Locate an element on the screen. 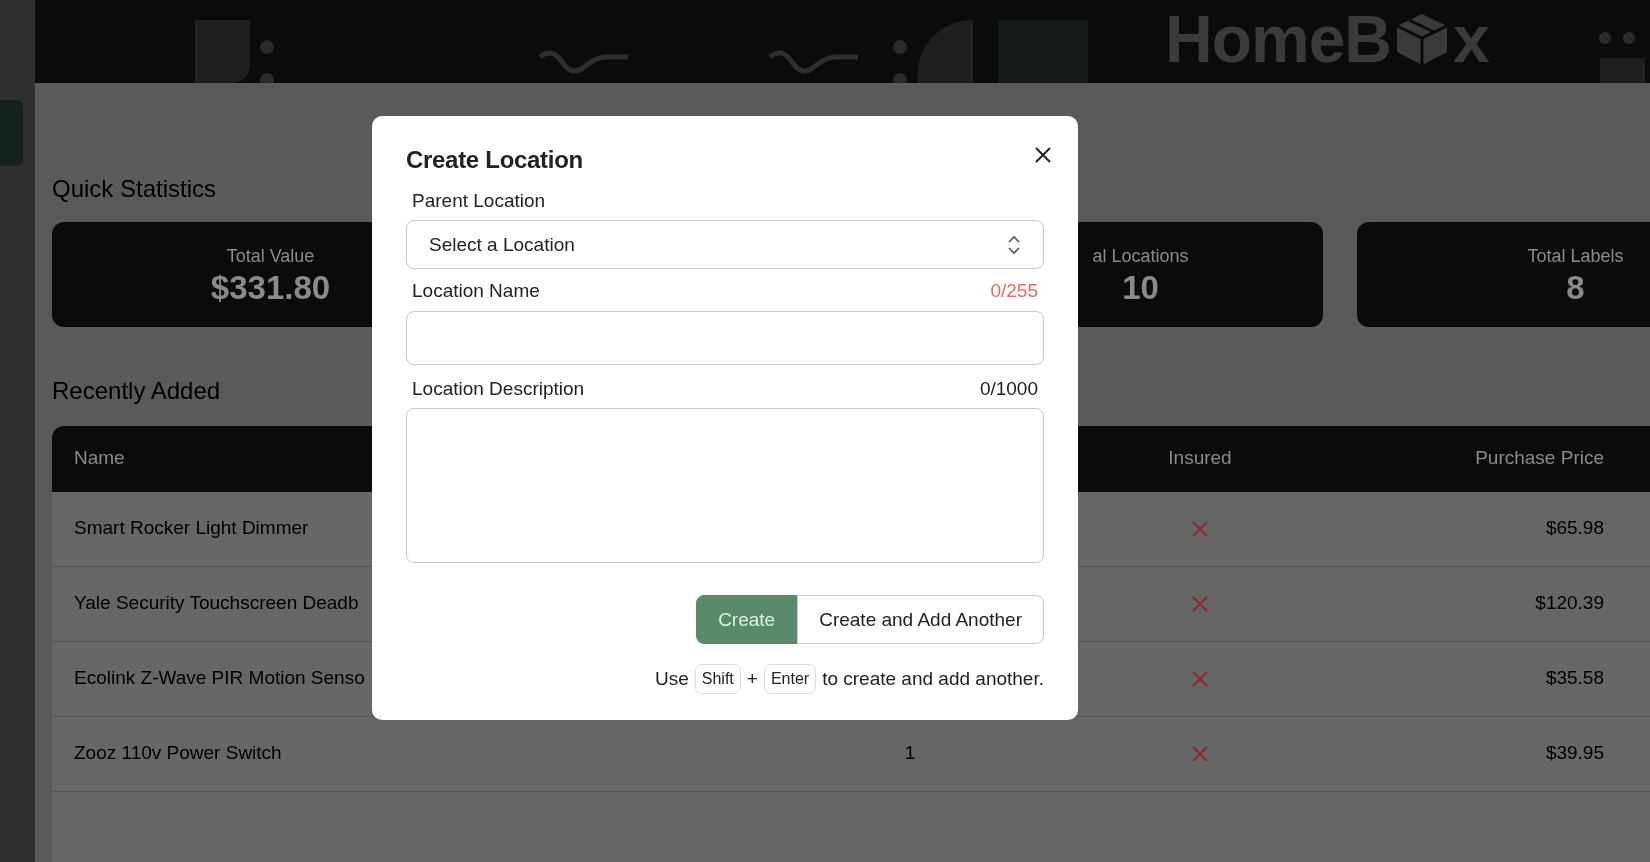 The image size is (1650, 862). table-cell: Zooz 110v Power Switch is located at coordinates (178, 753).